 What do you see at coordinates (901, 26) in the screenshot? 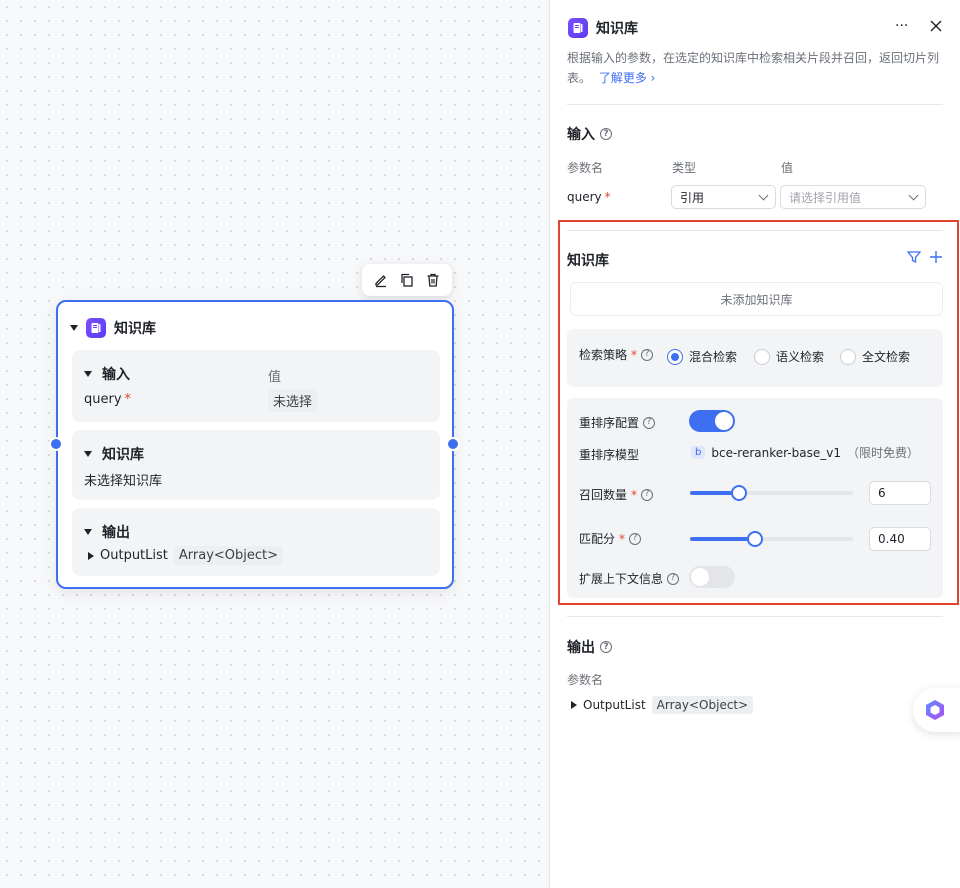
I see `more-icon: ···` at bounding box center [901, 26].